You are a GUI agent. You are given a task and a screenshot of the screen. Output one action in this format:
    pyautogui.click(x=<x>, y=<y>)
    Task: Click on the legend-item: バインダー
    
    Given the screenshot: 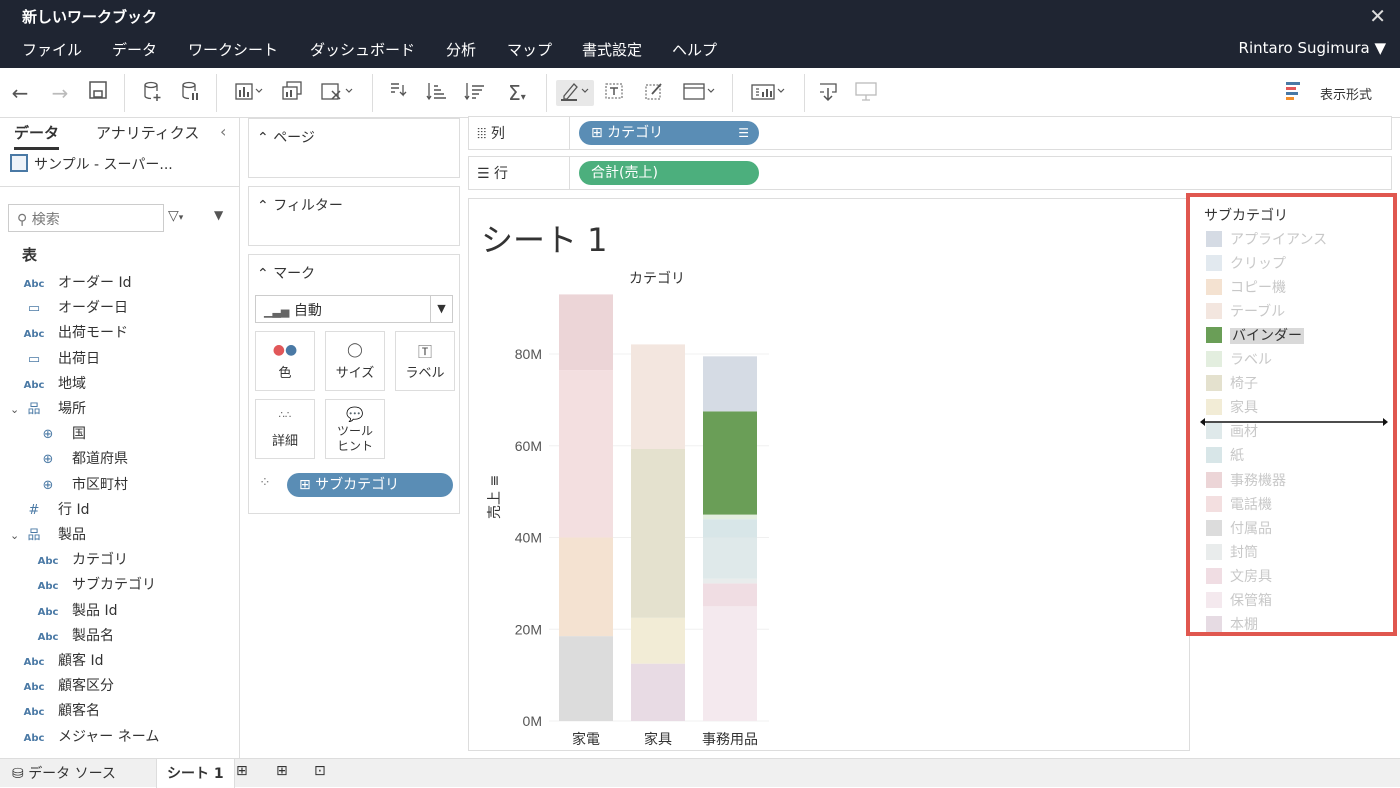 What is the action you would take?
    pyautogui.click(x=1255, y=336)
    